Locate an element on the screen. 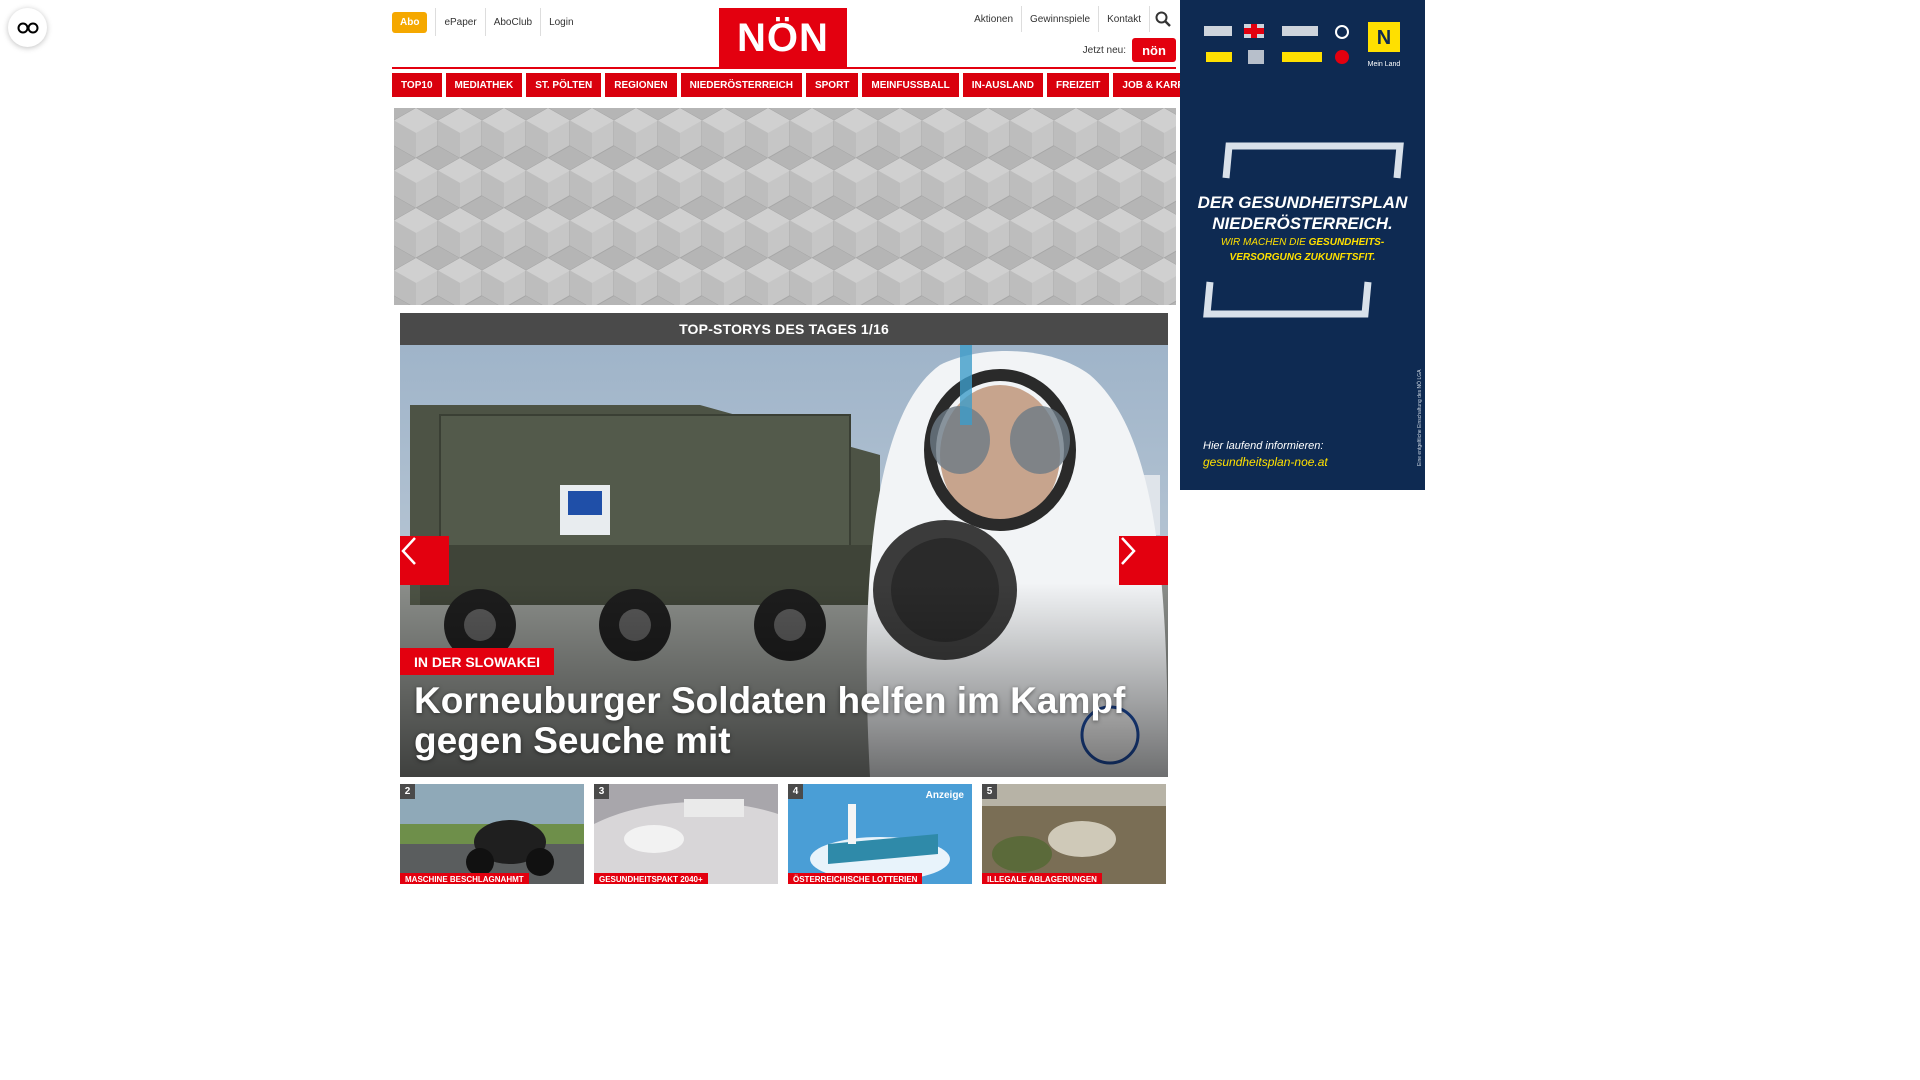 The height and width of the screenshot is (1080, 1920). thumbnail-number: 3 is located at coordinates (601, 791).